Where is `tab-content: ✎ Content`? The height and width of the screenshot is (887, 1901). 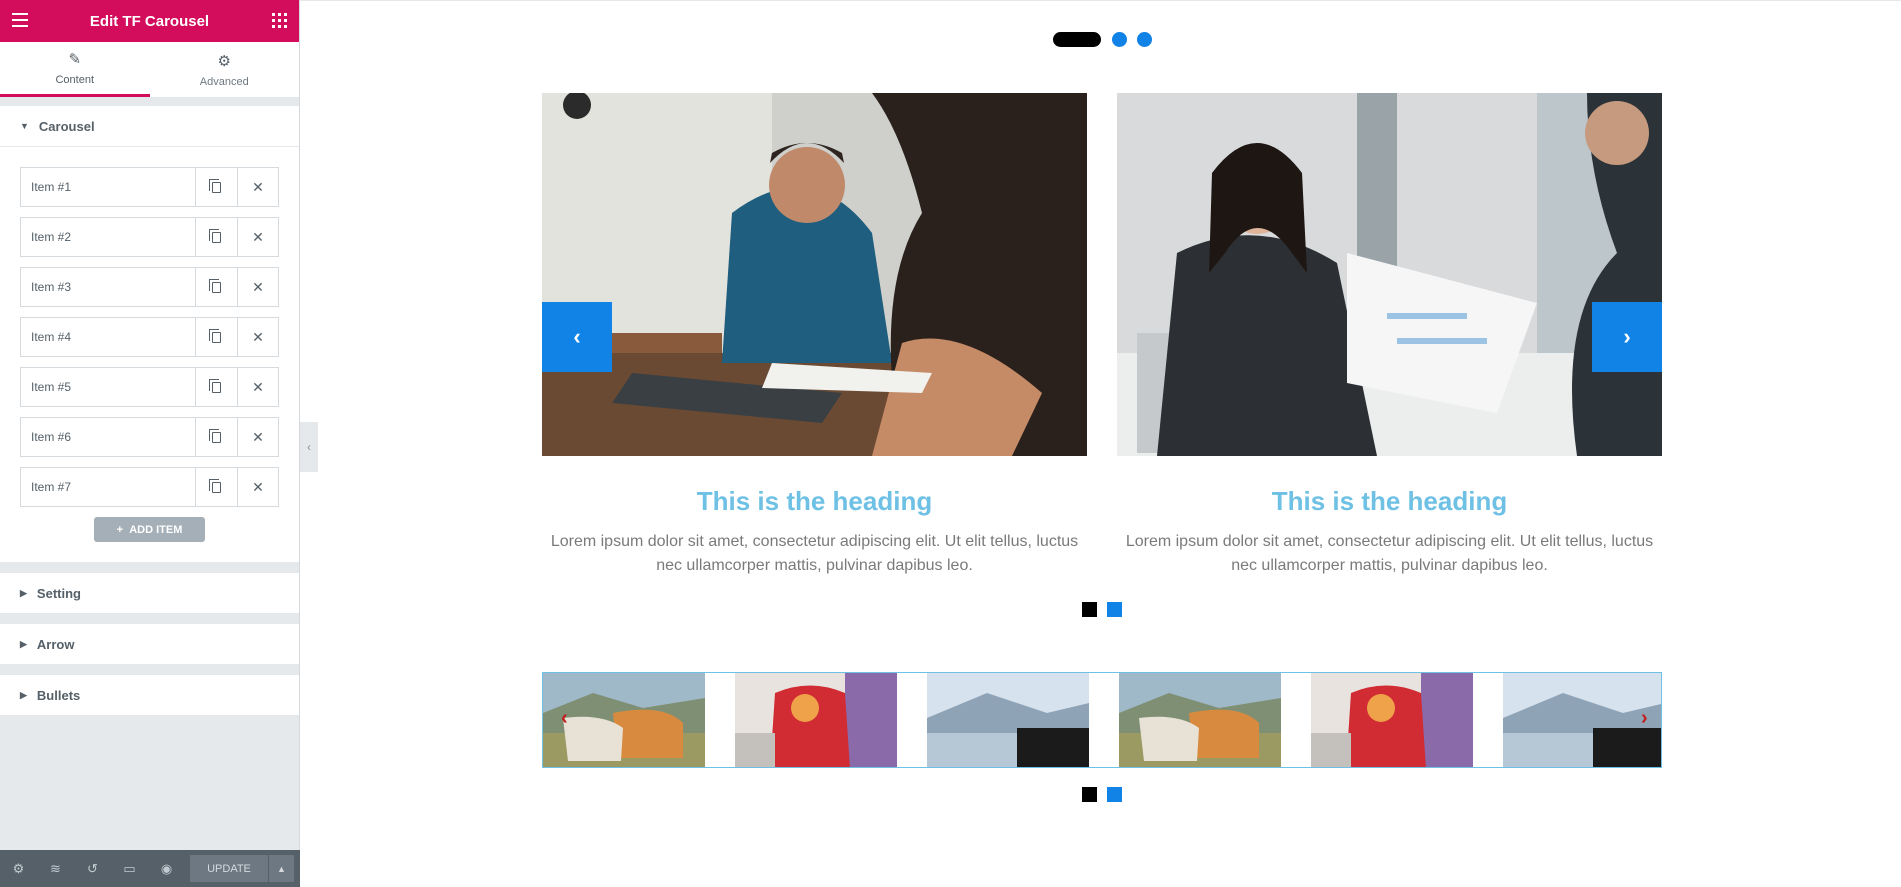 tab-content: ✎ Content is located at coordinates (75, 69).